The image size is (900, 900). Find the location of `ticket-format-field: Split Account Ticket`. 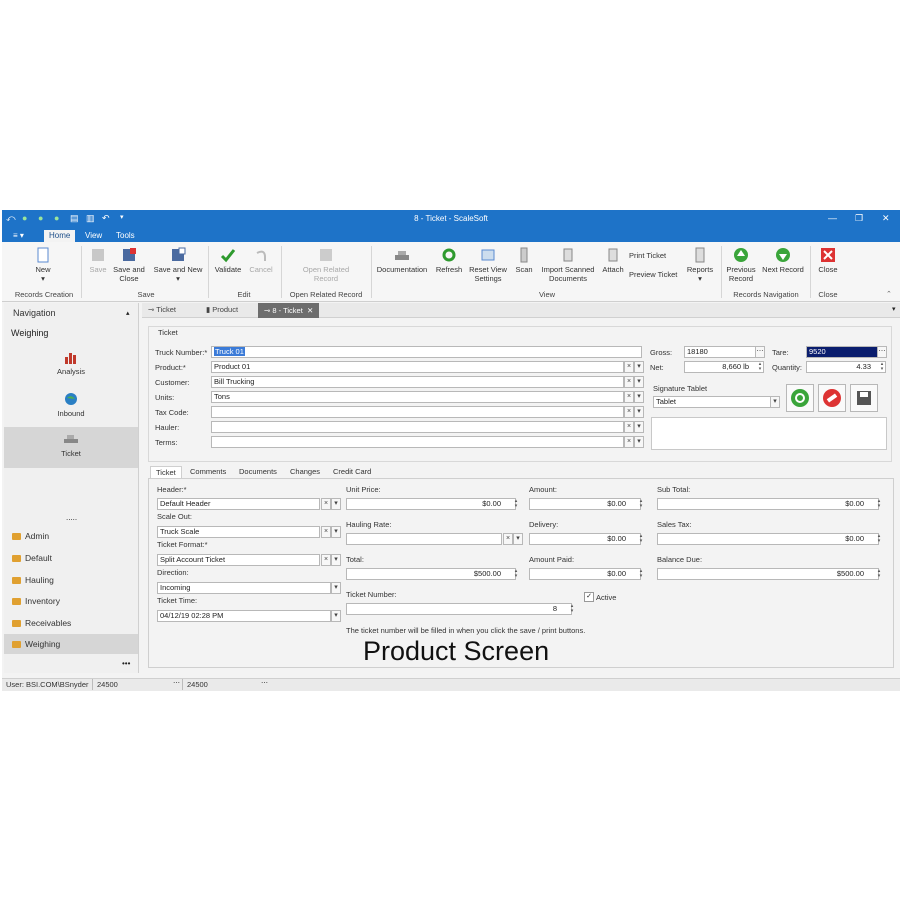

ticket-format-field: Split Account Ticket is located at coordinates (238, 560).